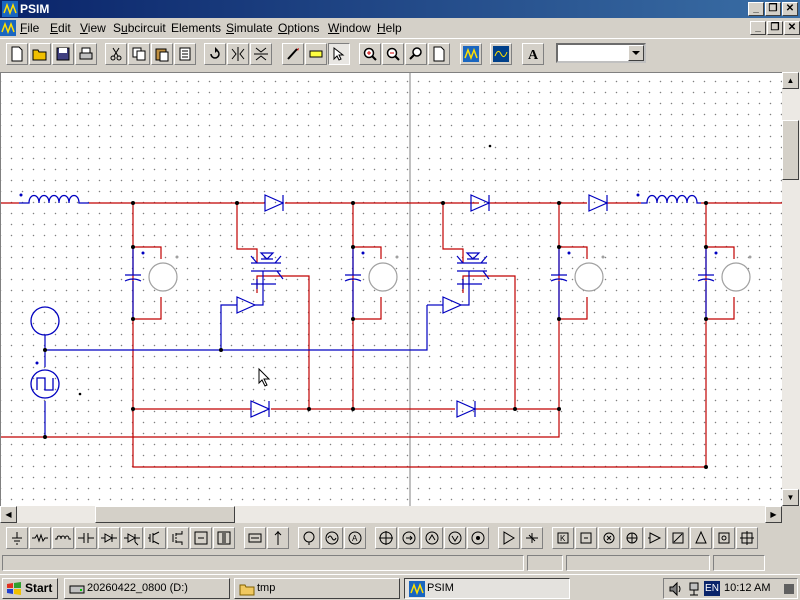  What do you see at coordinates (40, 54) in the screenshot?
I see `open-button` at bounding box center [40, 54].